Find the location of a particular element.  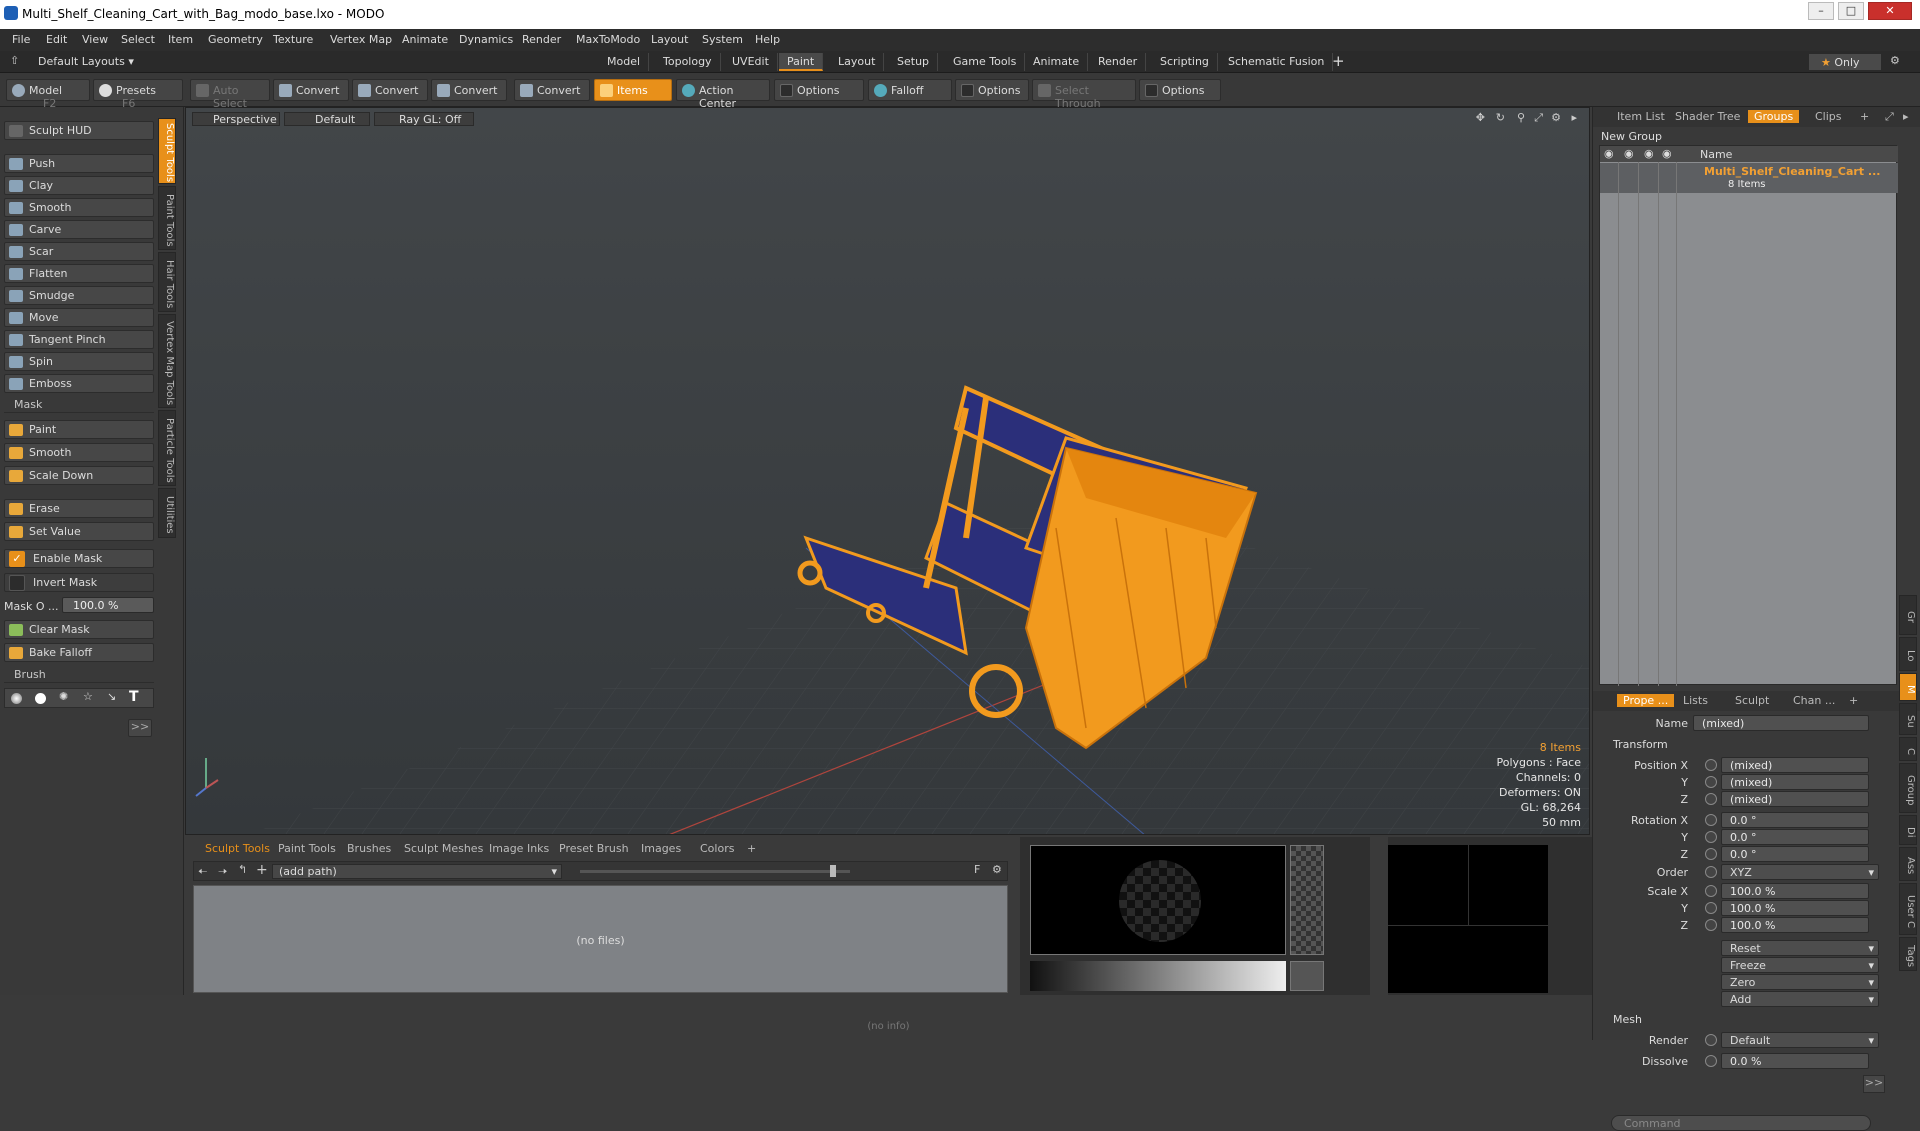

vtab-lo: Lo is located at coordinates (1908, 654).